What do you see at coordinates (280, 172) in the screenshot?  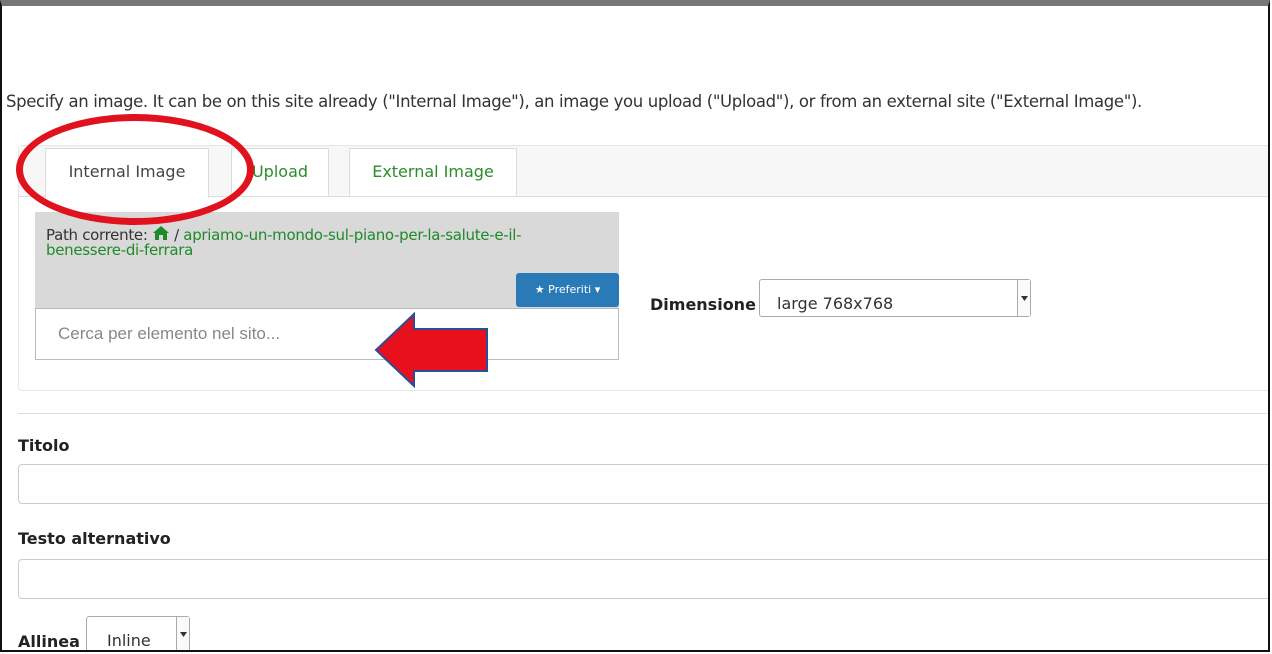 I see `tab-upload: Upload` at bounding box center [280, 172].